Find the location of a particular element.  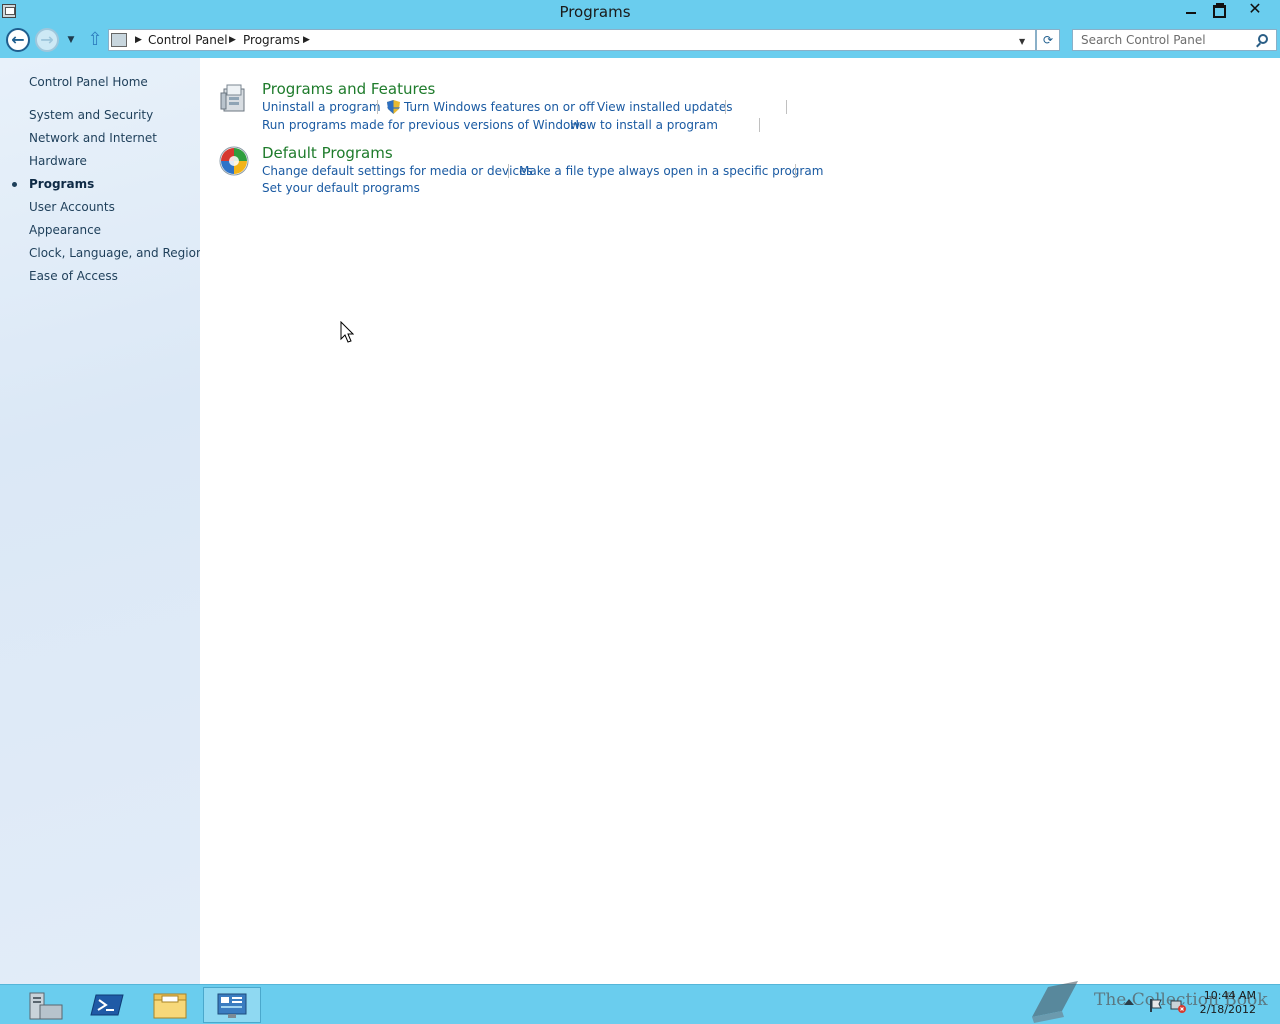

navigation-bar: ← → ▼ ⇧ ▶ Control Panel ▶ Programs ▶ ▼ ⟳ is located at coordinates (640, 42).